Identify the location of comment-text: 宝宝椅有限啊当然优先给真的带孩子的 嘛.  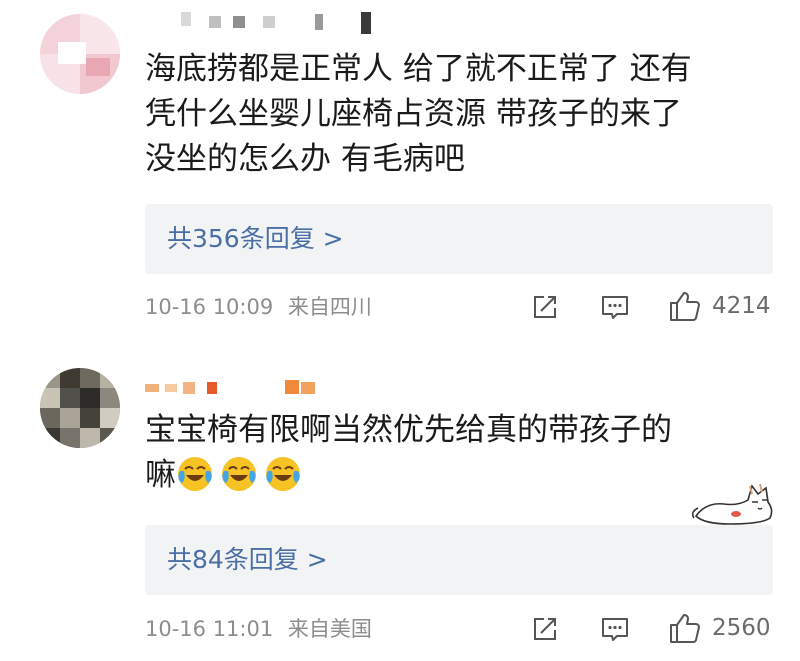
(465, 453).